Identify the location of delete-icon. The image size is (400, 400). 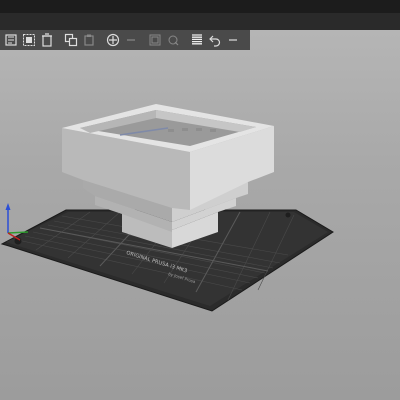
(29, 40).